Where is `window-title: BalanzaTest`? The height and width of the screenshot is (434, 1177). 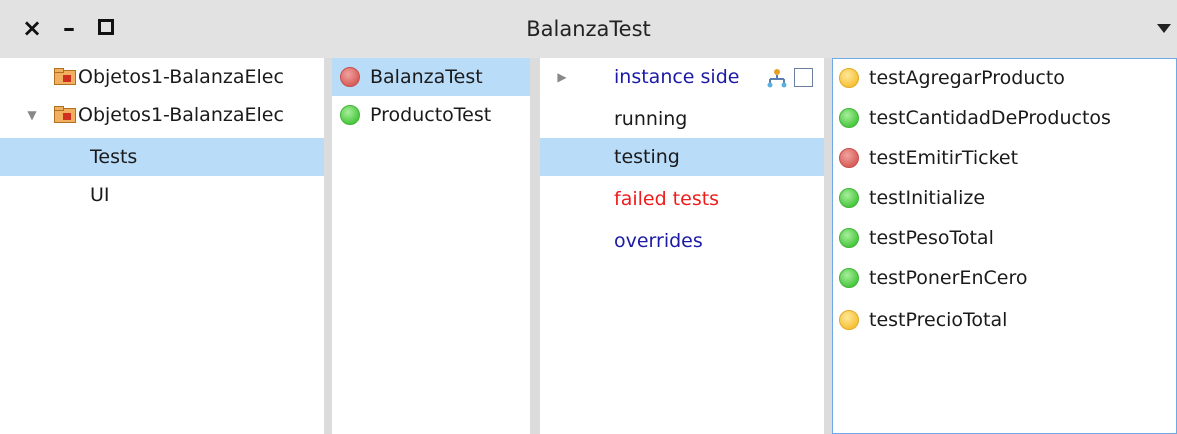
window-title: BalanzaTest is located at coordinates (588, 29).